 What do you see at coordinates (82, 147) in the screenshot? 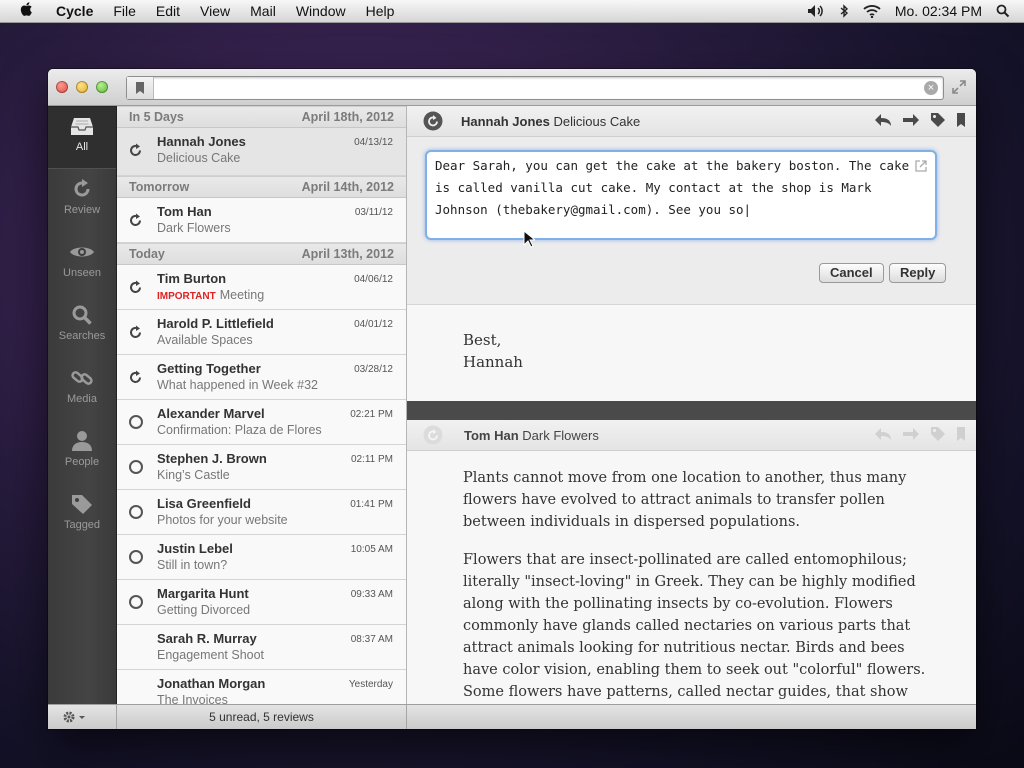
I see `sidebar-item-label: All` at bounding box center [82, 147].